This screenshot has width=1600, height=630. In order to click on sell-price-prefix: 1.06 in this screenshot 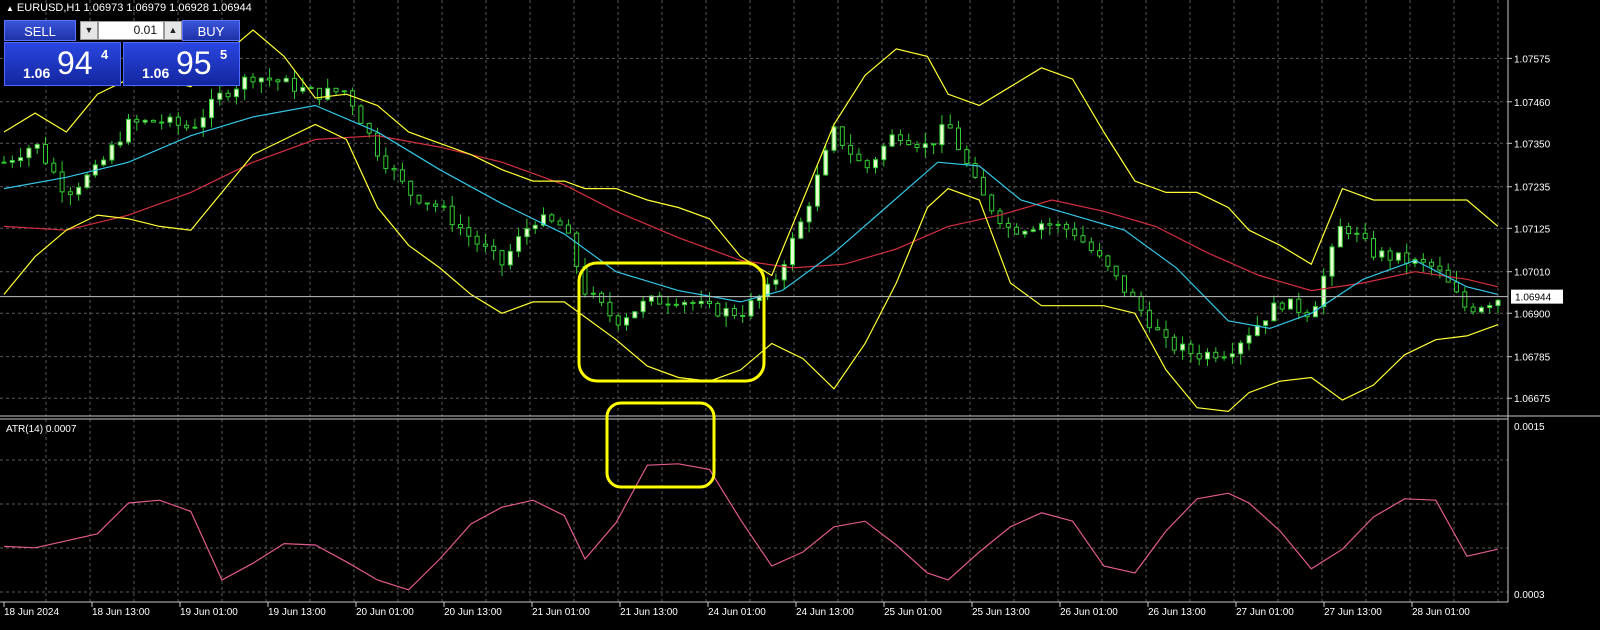, I will do `click(37, 73)`.